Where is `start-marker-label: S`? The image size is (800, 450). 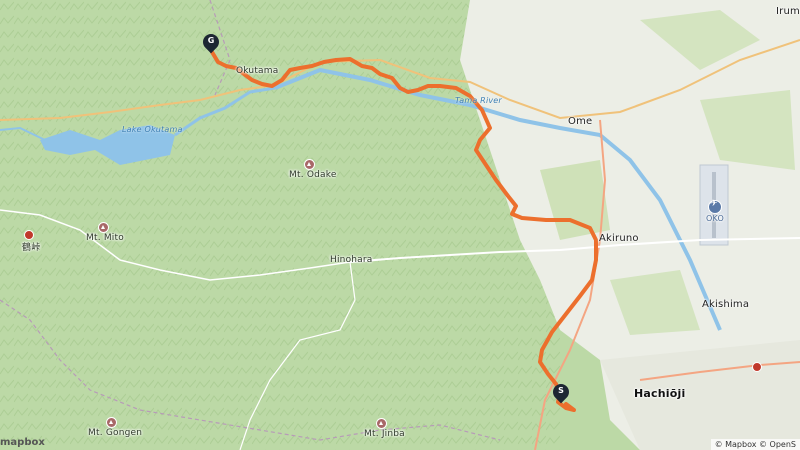 start-marker-label: S is located at coordinates (561, 390).